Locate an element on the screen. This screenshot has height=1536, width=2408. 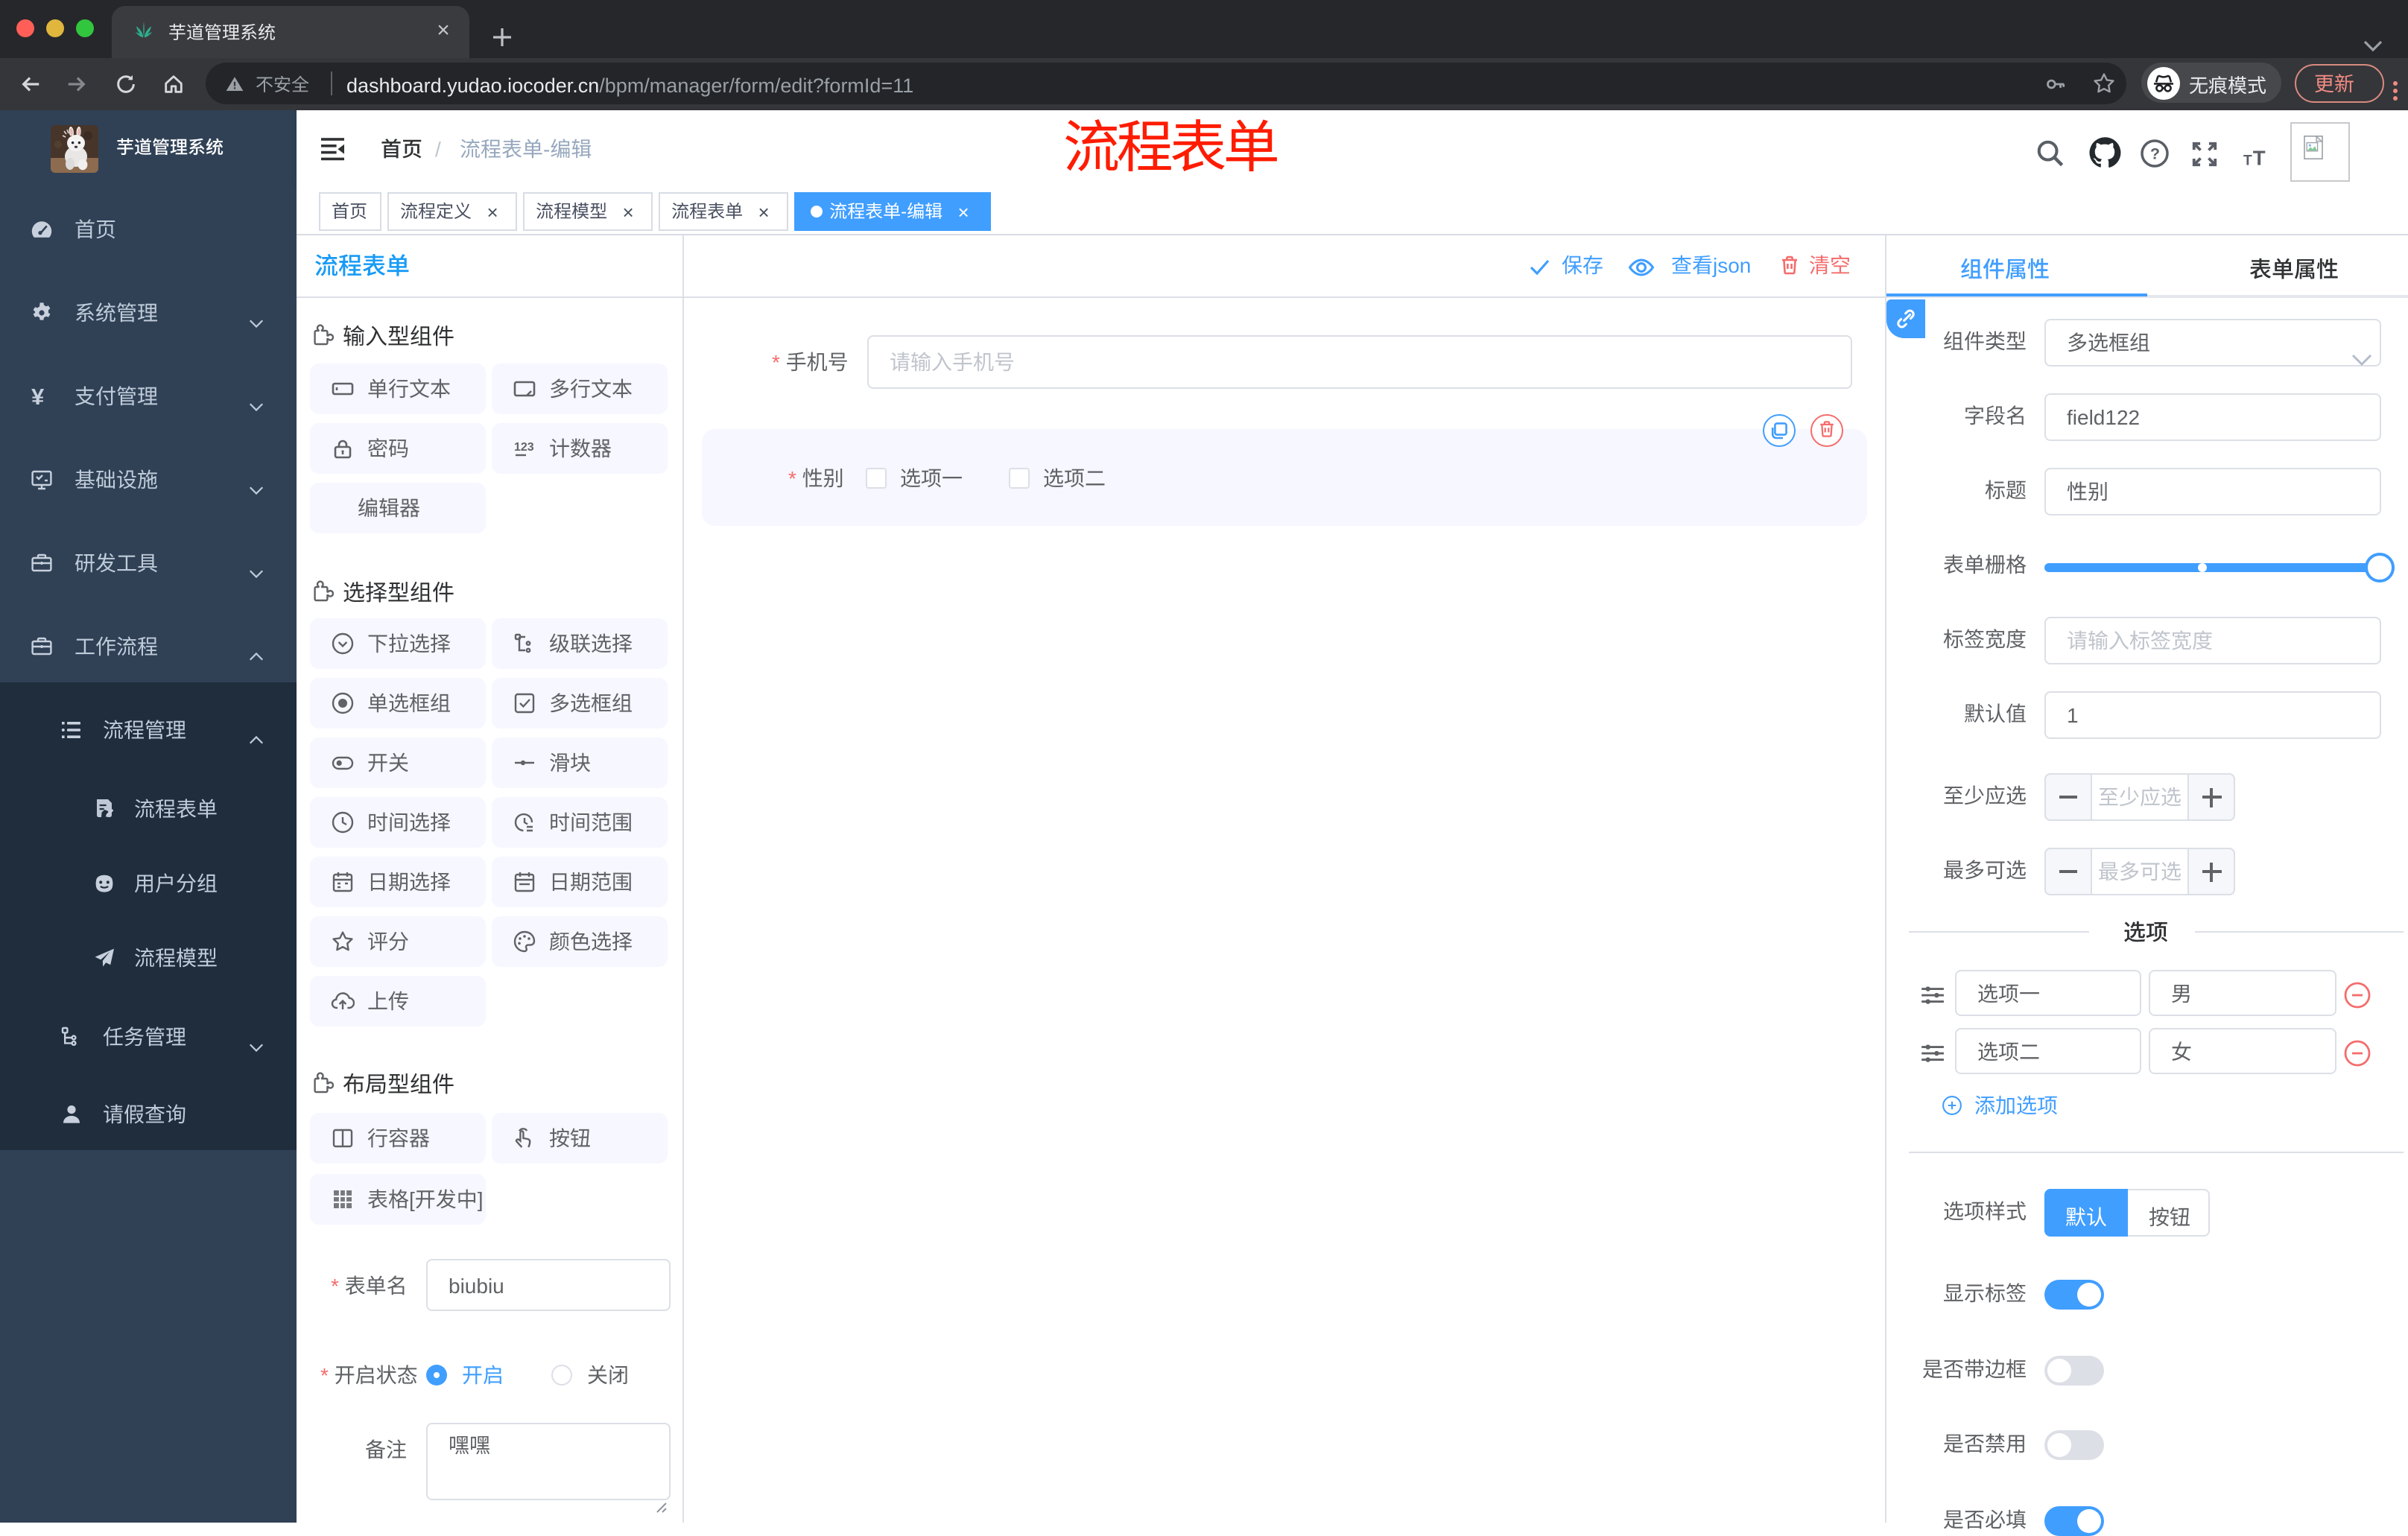
svg-text: 123 is located at coordinates (524, 448).